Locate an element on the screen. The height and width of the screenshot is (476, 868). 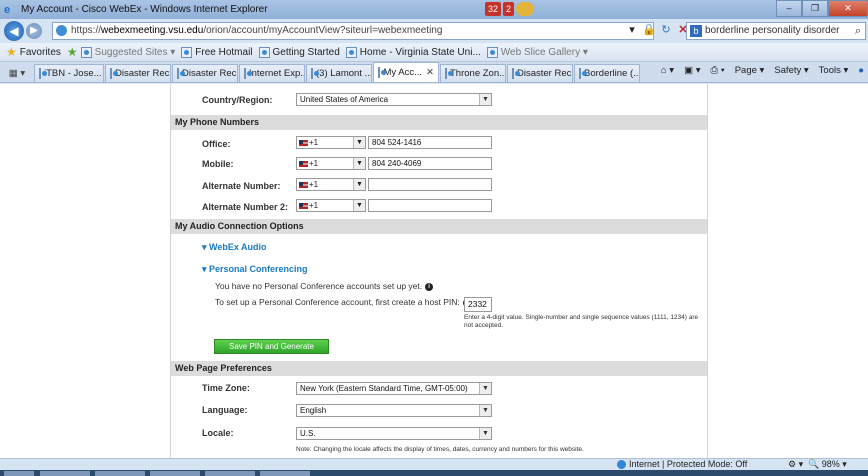
tab-my-account: My Acc... ✕ is located at coordinates (406, 72).